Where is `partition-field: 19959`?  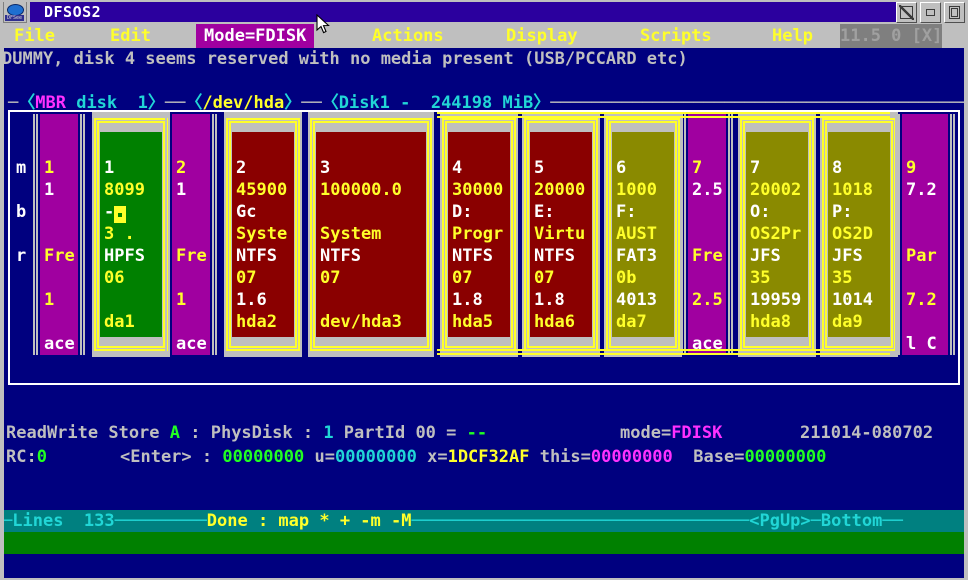
partition-field: 19959 is located at coordinates (776, 300).